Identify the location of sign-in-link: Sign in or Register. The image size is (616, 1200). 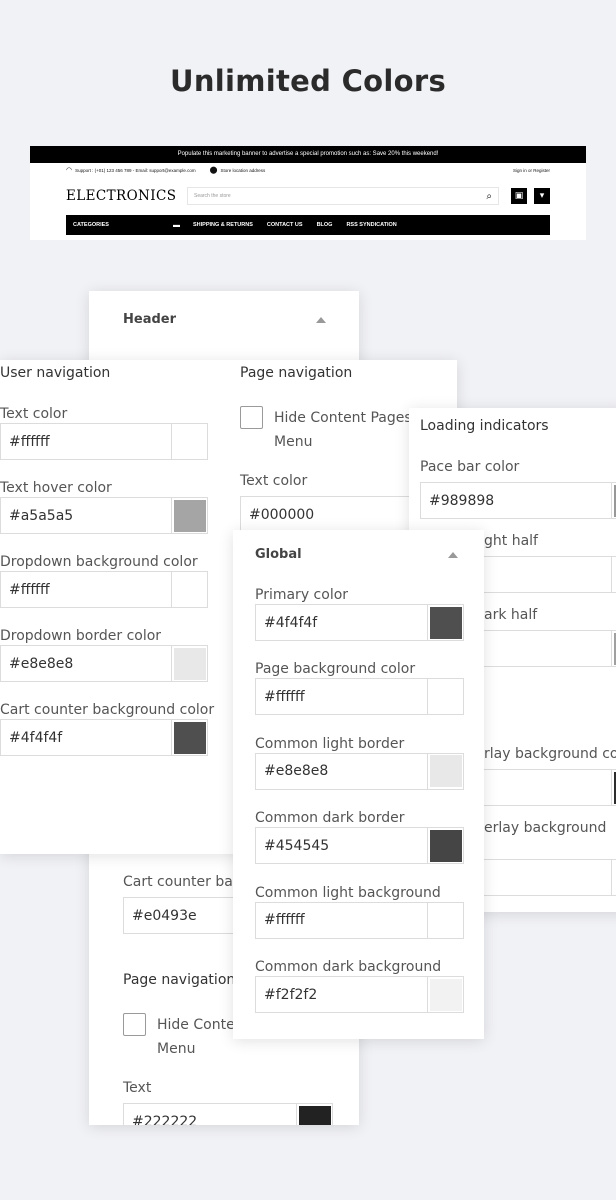
(531, 170).